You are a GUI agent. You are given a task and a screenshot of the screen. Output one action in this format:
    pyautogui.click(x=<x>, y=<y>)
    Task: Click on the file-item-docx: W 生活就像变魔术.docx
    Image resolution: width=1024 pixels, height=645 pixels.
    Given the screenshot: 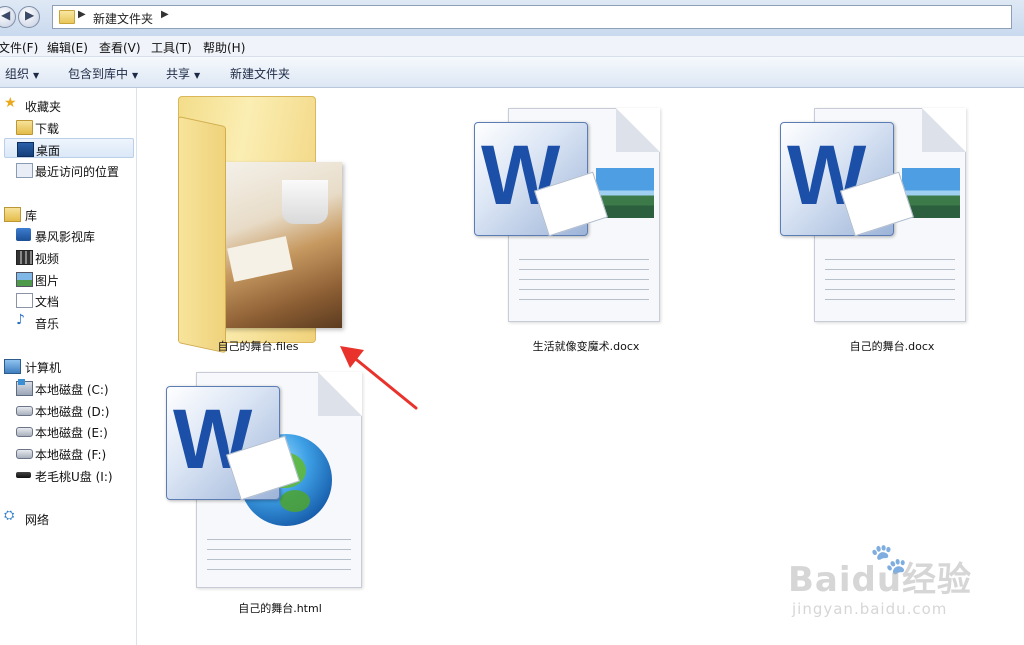 What is the action you would take?
    pyautogui.click(x=586, y=233)
    